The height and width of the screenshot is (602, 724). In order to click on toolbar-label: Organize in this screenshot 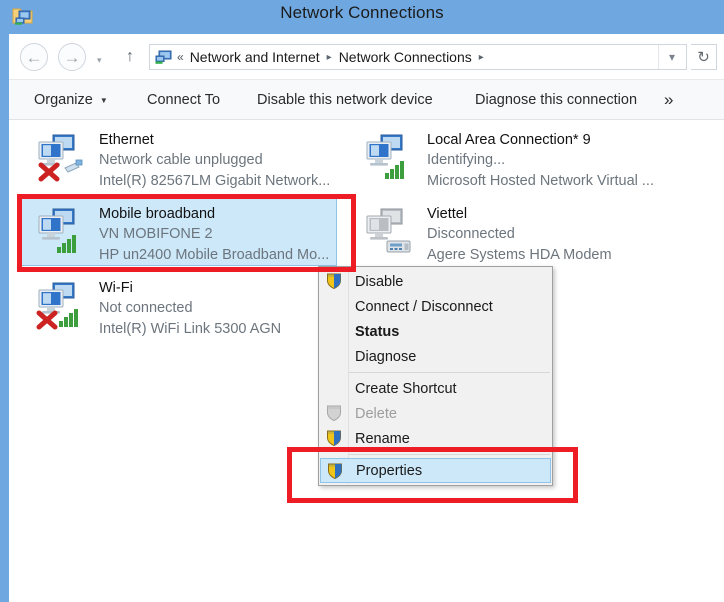, I will do `click(63, 100)`.